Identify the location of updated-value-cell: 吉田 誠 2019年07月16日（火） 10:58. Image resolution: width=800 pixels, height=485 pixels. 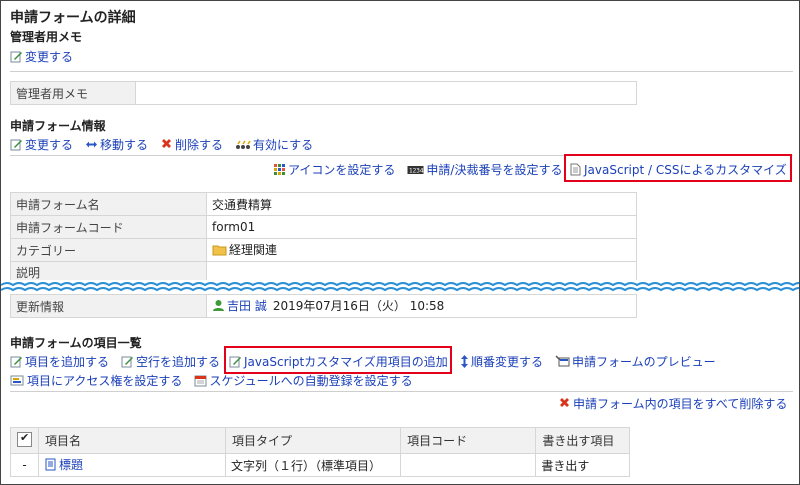
(421, 306).